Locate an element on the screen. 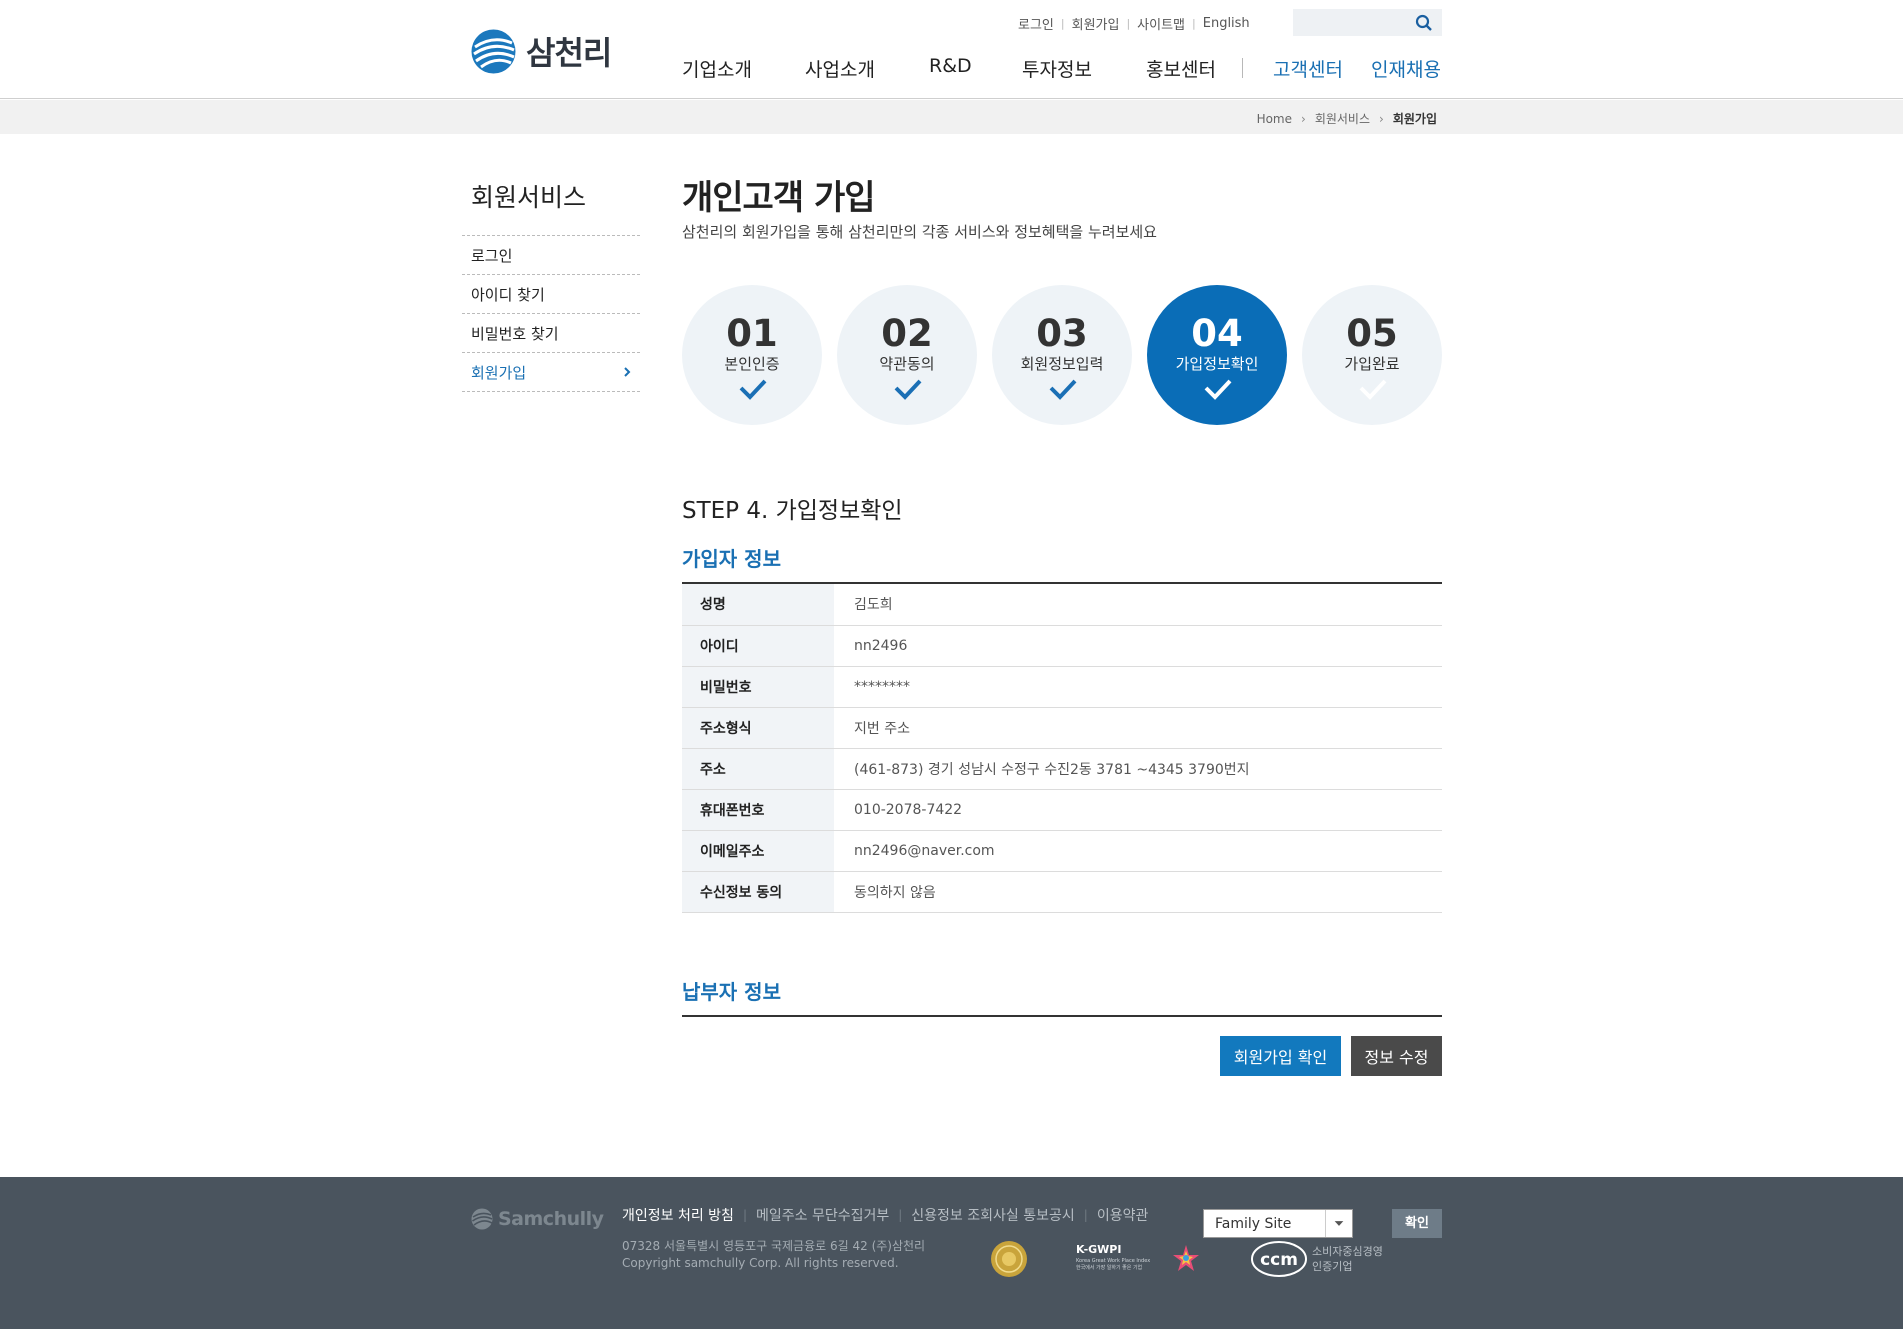  gnb-rnd: R&D is located at coordinates (950, 66).